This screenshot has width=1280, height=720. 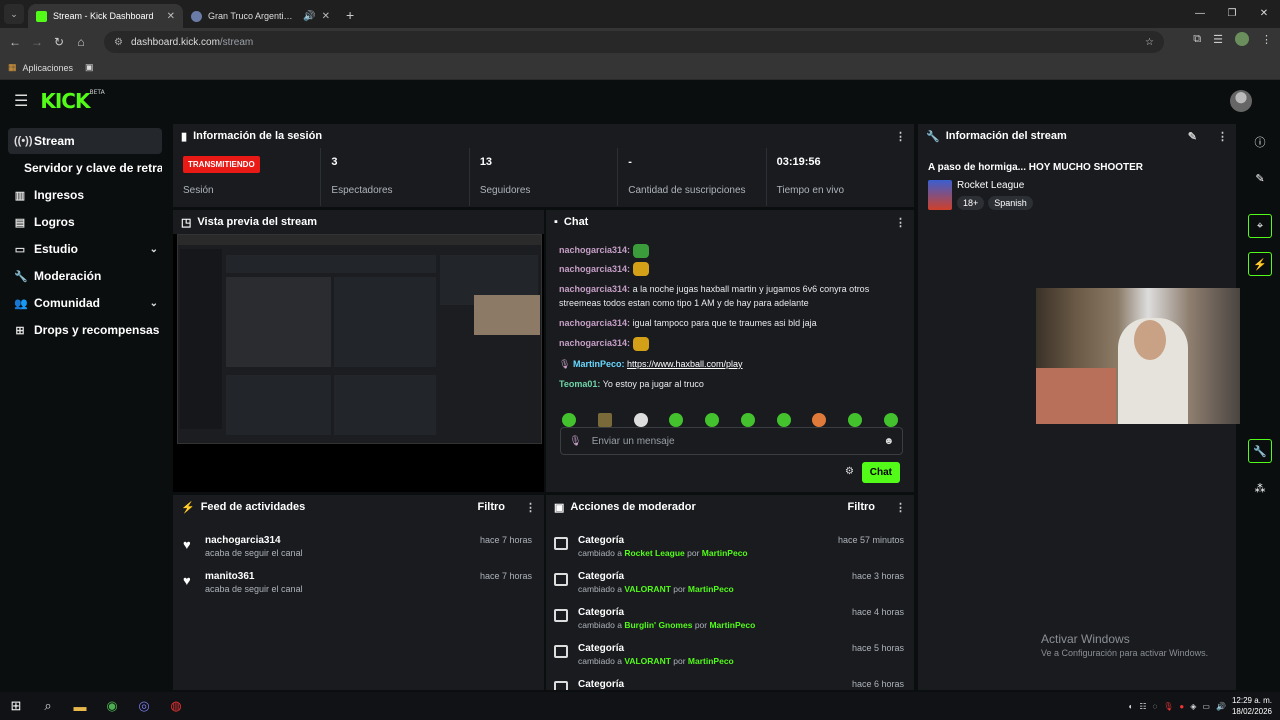 What do you see at coordinates (990, 185) in the screenshot?
I see `stream-category: Rocket League` at bounding box center [990, 185].